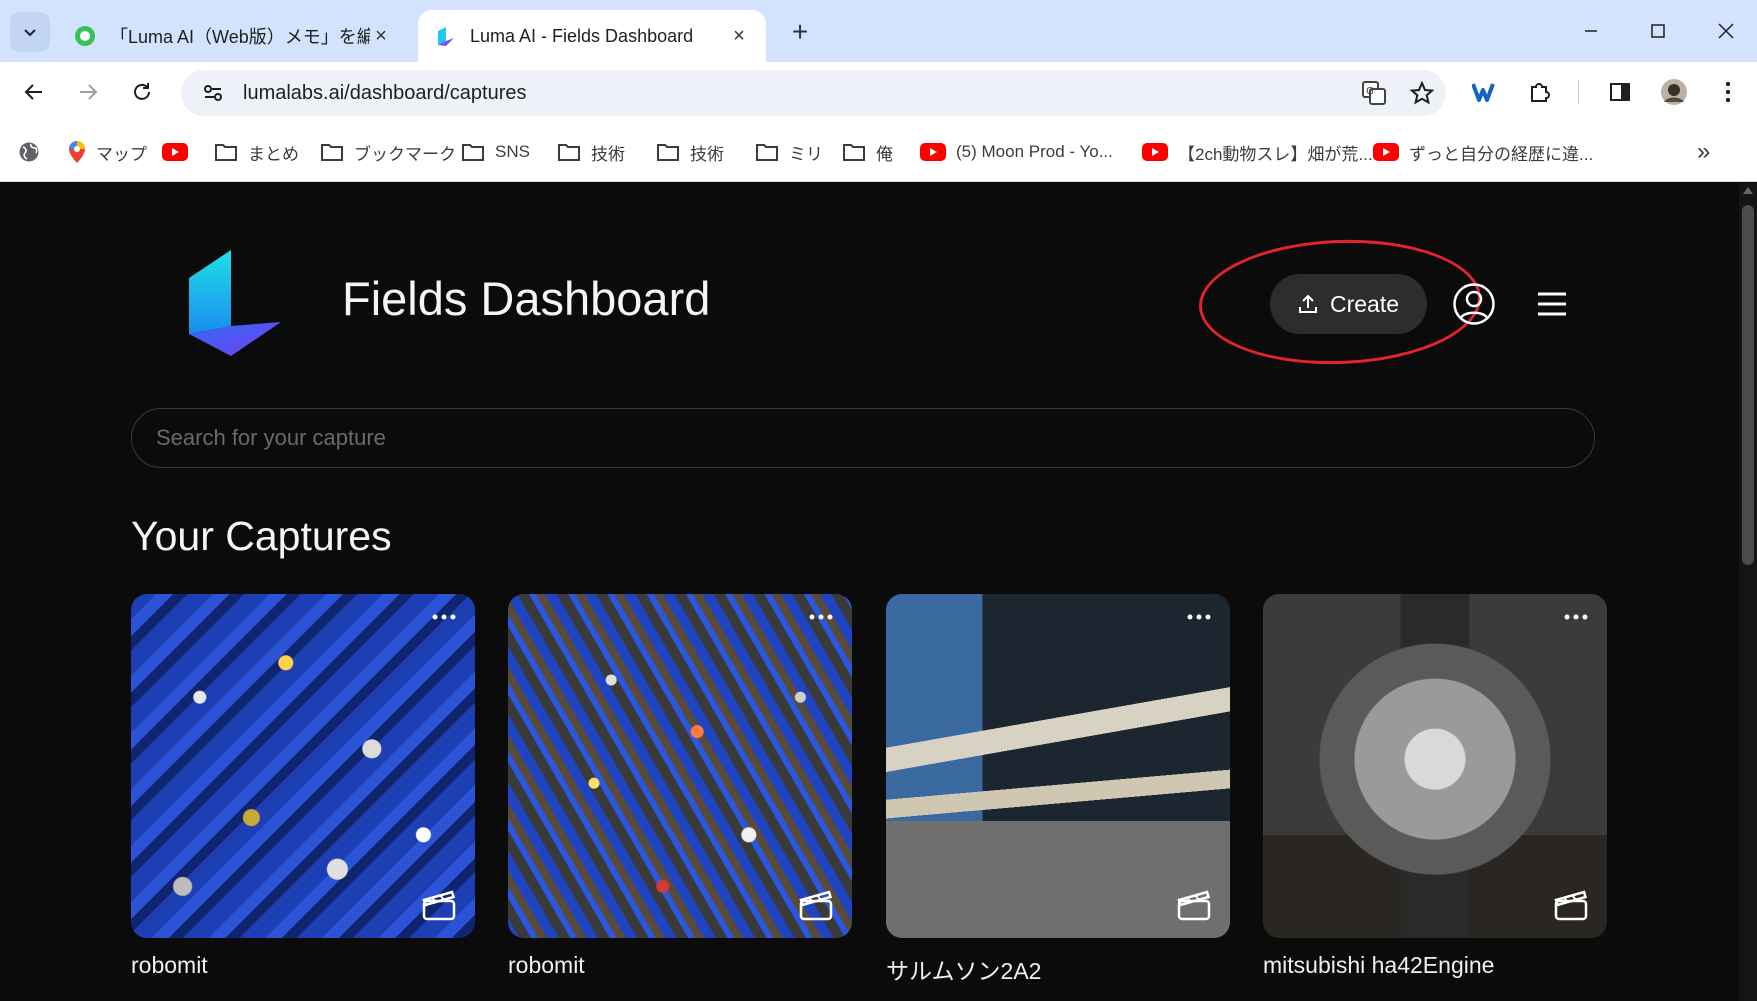 The width and height of the screenshot is (1757, 1001). Describe the element at coordinates (884, 154) in the screenshot. I see `bookmark-label: 俺` at that location.